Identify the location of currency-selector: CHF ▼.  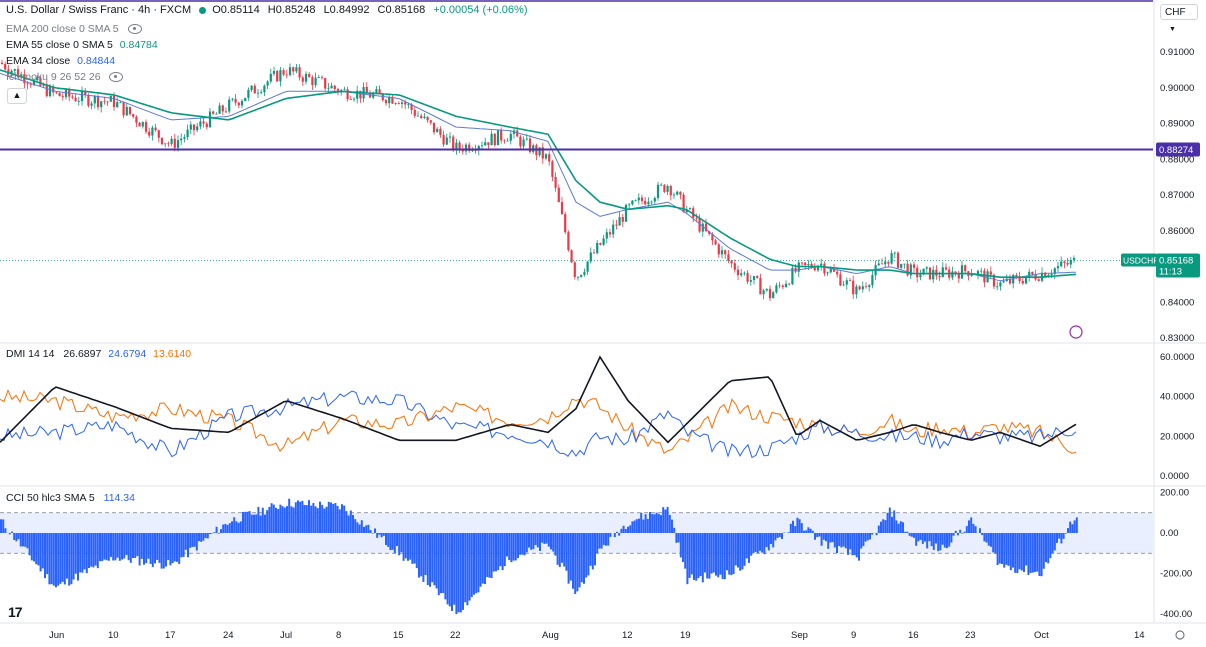
(1179, 18).